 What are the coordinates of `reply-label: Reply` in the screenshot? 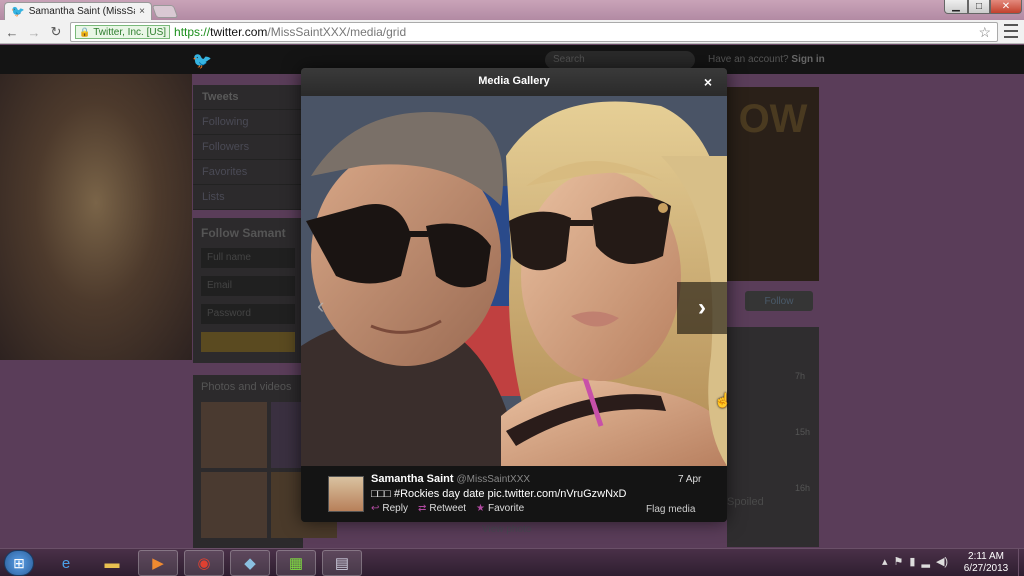 It's located at (395, 508).